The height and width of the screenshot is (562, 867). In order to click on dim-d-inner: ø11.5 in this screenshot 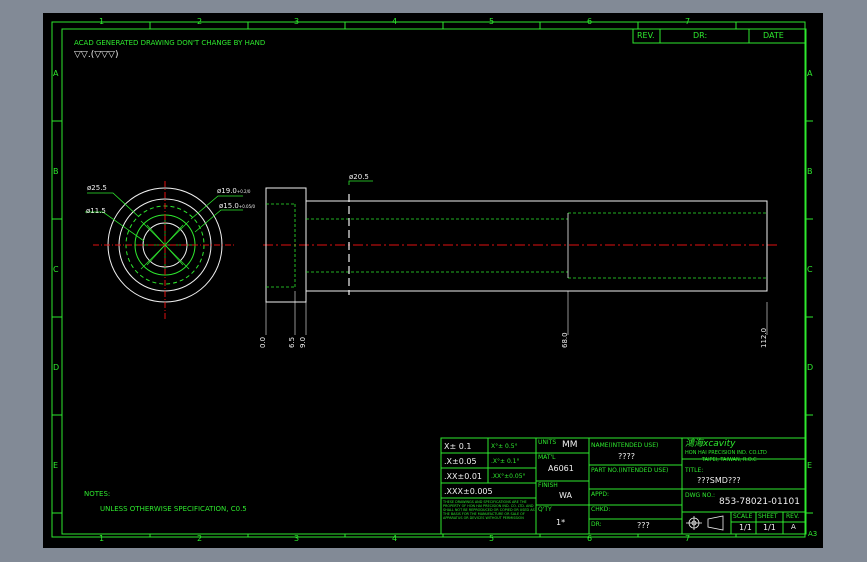, I will do `click(96, 211)`.